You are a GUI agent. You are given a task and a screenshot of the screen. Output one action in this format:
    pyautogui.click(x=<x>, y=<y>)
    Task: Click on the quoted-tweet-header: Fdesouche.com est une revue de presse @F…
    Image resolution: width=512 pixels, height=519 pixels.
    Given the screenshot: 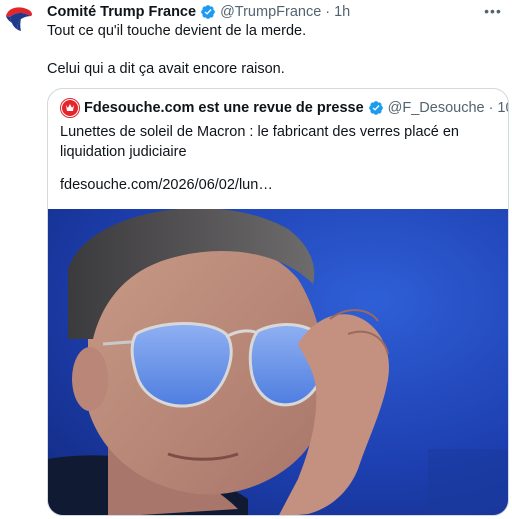 What is the action you would take?
    pyautogui.click(x=284, y=108)
    